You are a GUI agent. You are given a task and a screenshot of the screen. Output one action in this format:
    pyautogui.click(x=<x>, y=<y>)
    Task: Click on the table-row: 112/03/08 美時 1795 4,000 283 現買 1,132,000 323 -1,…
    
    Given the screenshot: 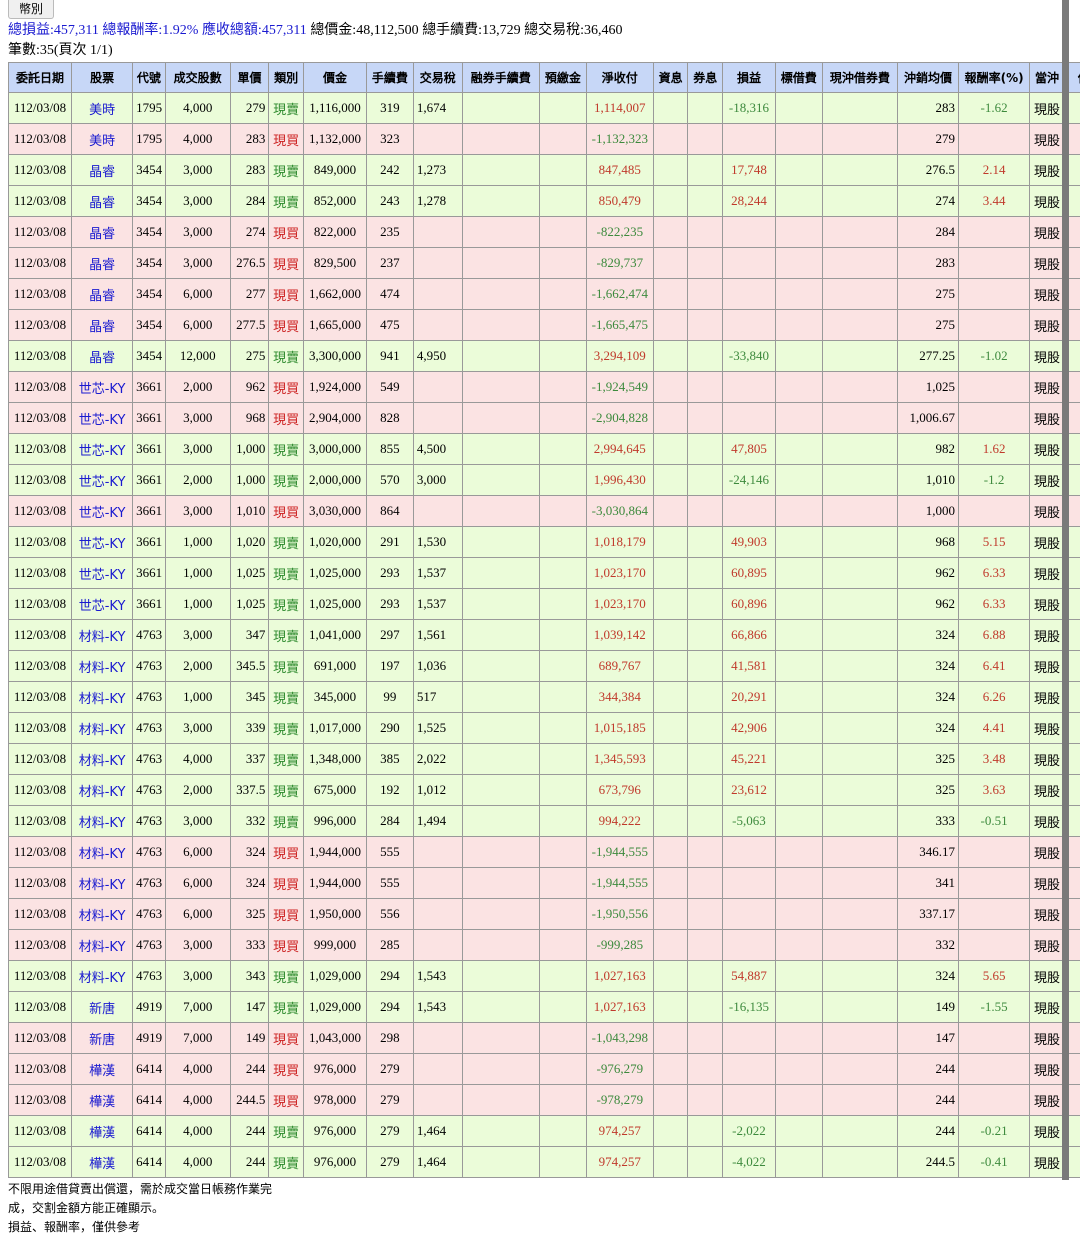 What is the action you would take?
    pyautogui.click(x=544, y=139)
    